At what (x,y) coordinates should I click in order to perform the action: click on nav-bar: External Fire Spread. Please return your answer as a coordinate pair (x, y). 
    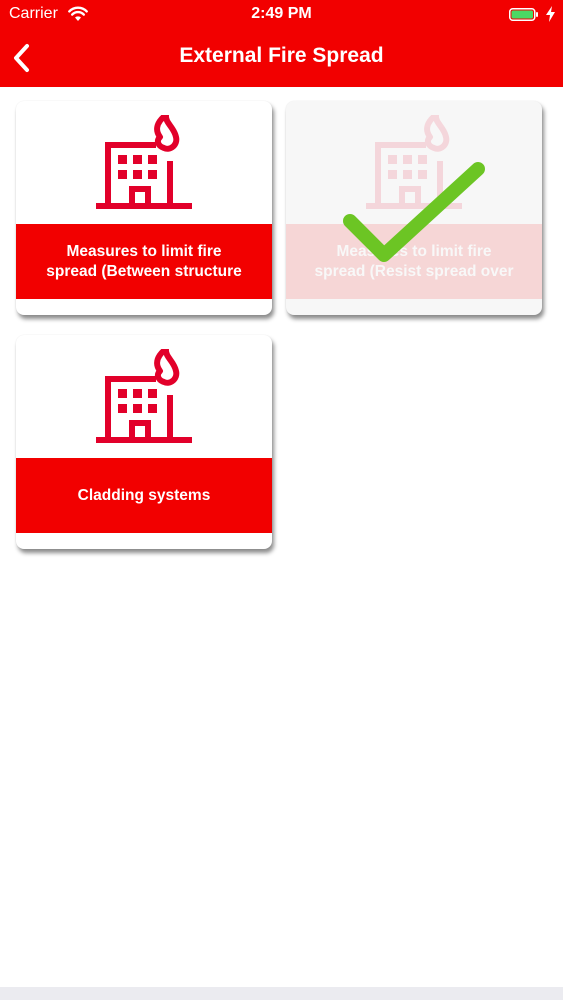
    Looking at the image, I should click on (281, 58).